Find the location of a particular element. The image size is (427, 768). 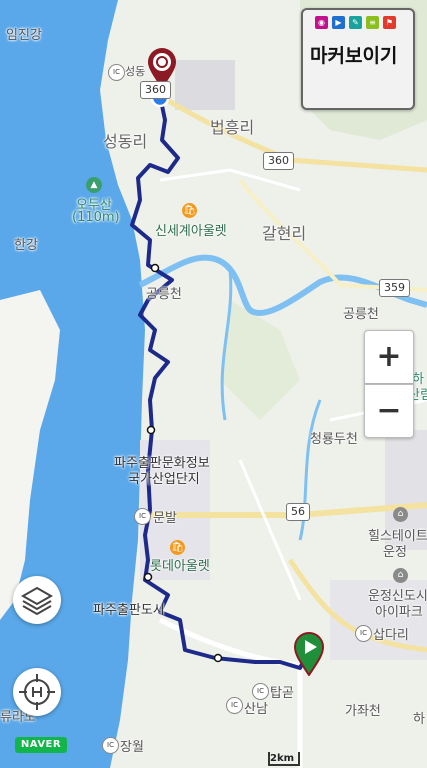

marker-type-icons: ◉ ▶ ✎ ≡ ⚑ is located at coordinates (355, 22).